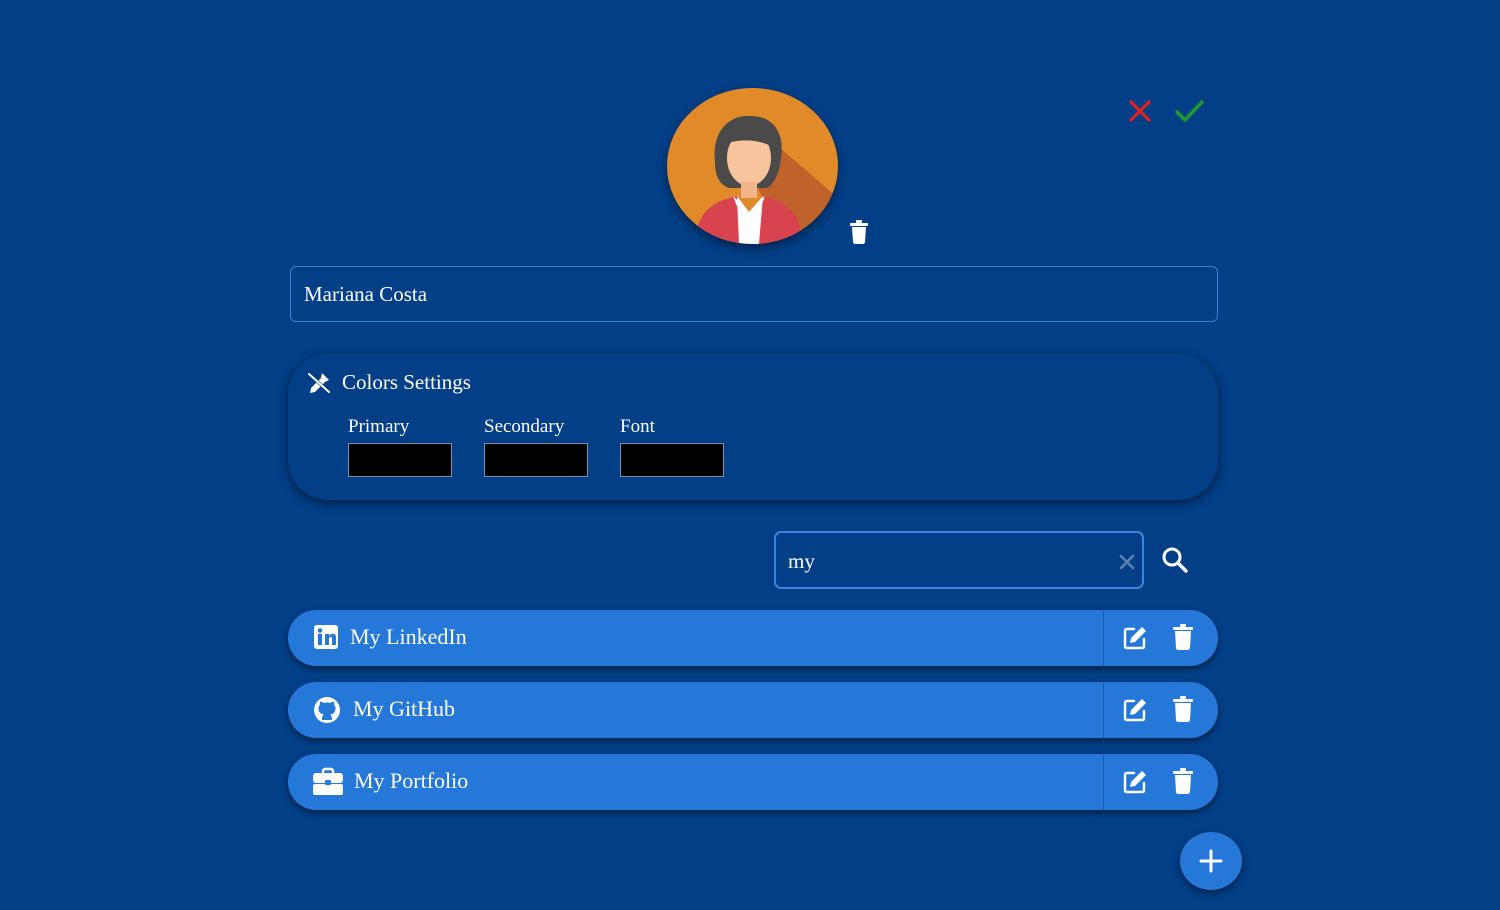 The image size is (1500, 910). I want to click on link-item-portfolio: My Portfolio, so click(753, 782).